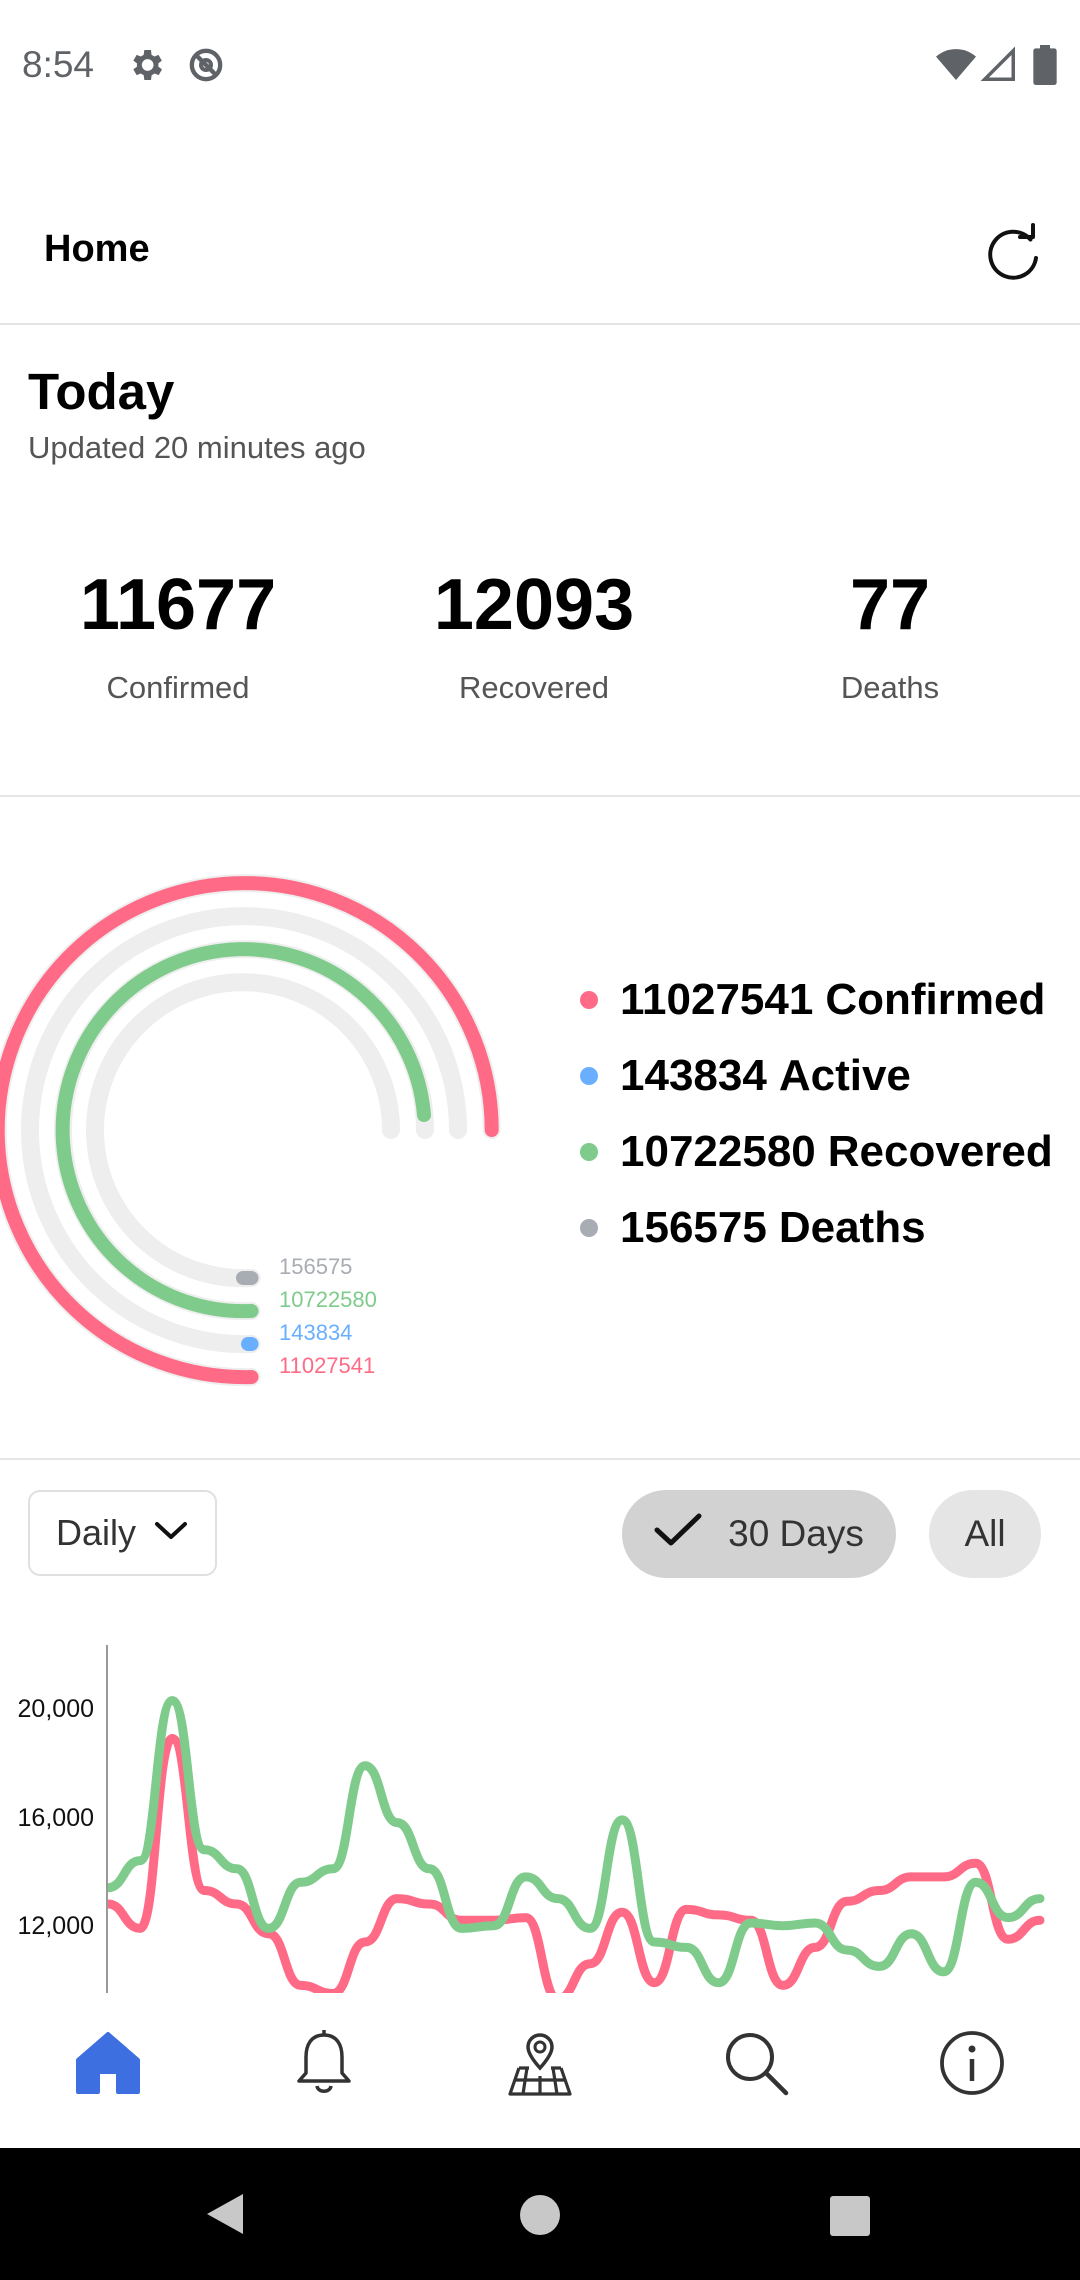  What do you see at coordinates (178, 605) in the screenshot?
I see `stat-value: 11677` at bounding box center [178, 605].